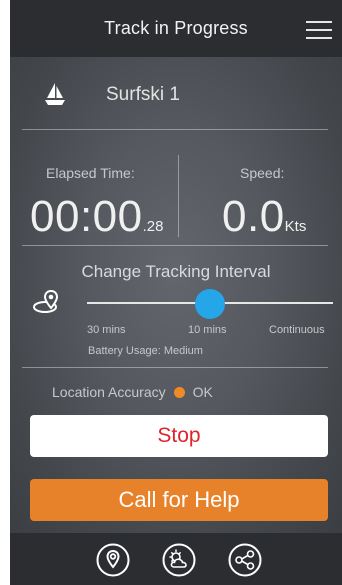 This screenshot has width=342, height=585. I want to click on speed-unit: Kts, so click(295, 226).